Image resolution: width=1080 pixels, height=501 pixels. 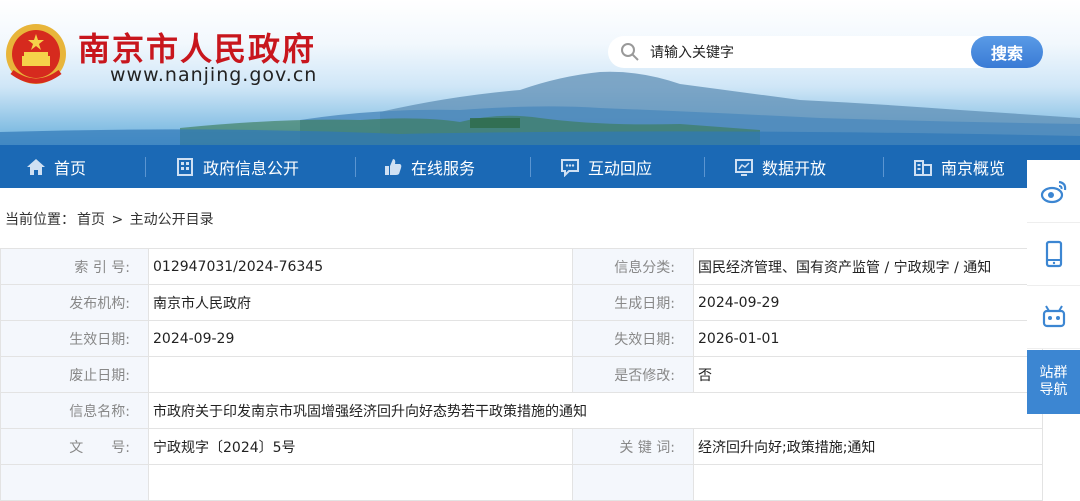 I want to click on created-date-value: 2024-09-29, so click(x=868, y=302).